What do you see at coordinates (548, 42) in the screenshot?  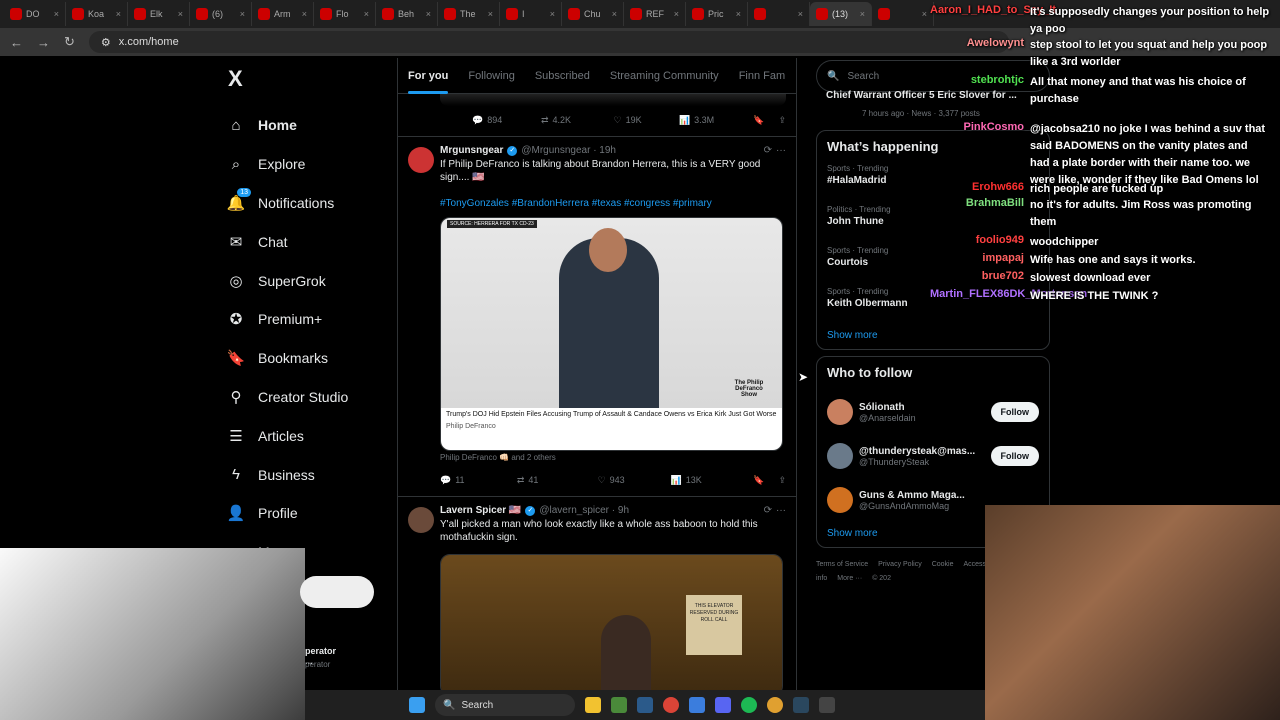 I see `url-field: ⚙ x.com/home` at bounding box center [548, 42].